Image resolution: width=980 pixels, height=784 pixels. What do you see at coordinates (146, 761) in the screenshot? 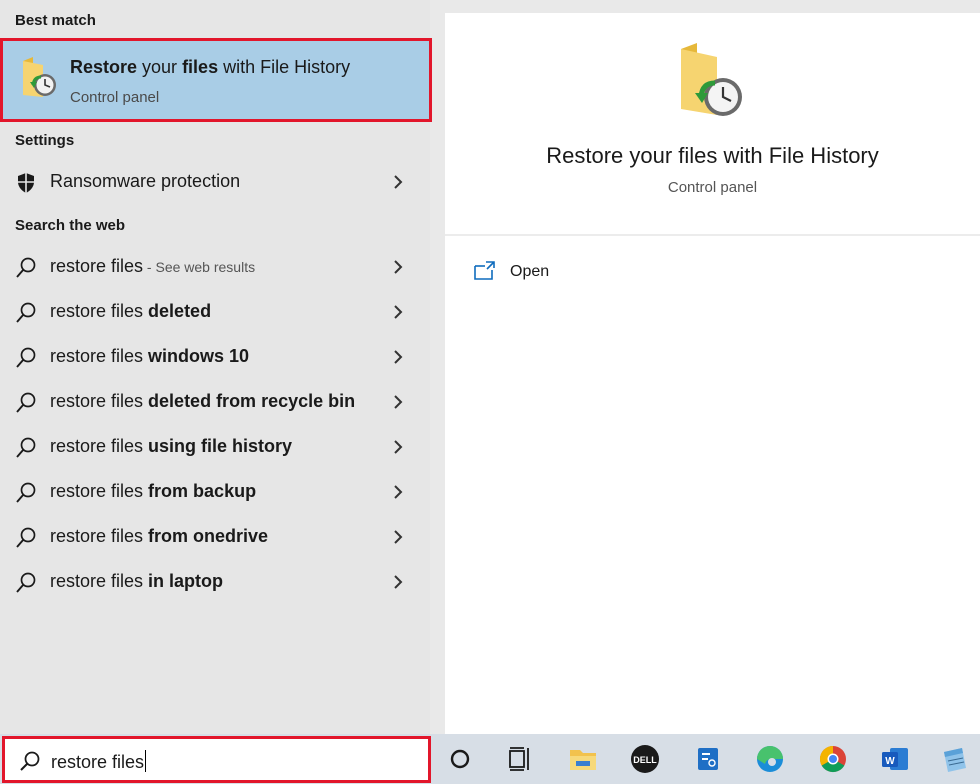
I see `text-caret` at bounding box center [146, 761].